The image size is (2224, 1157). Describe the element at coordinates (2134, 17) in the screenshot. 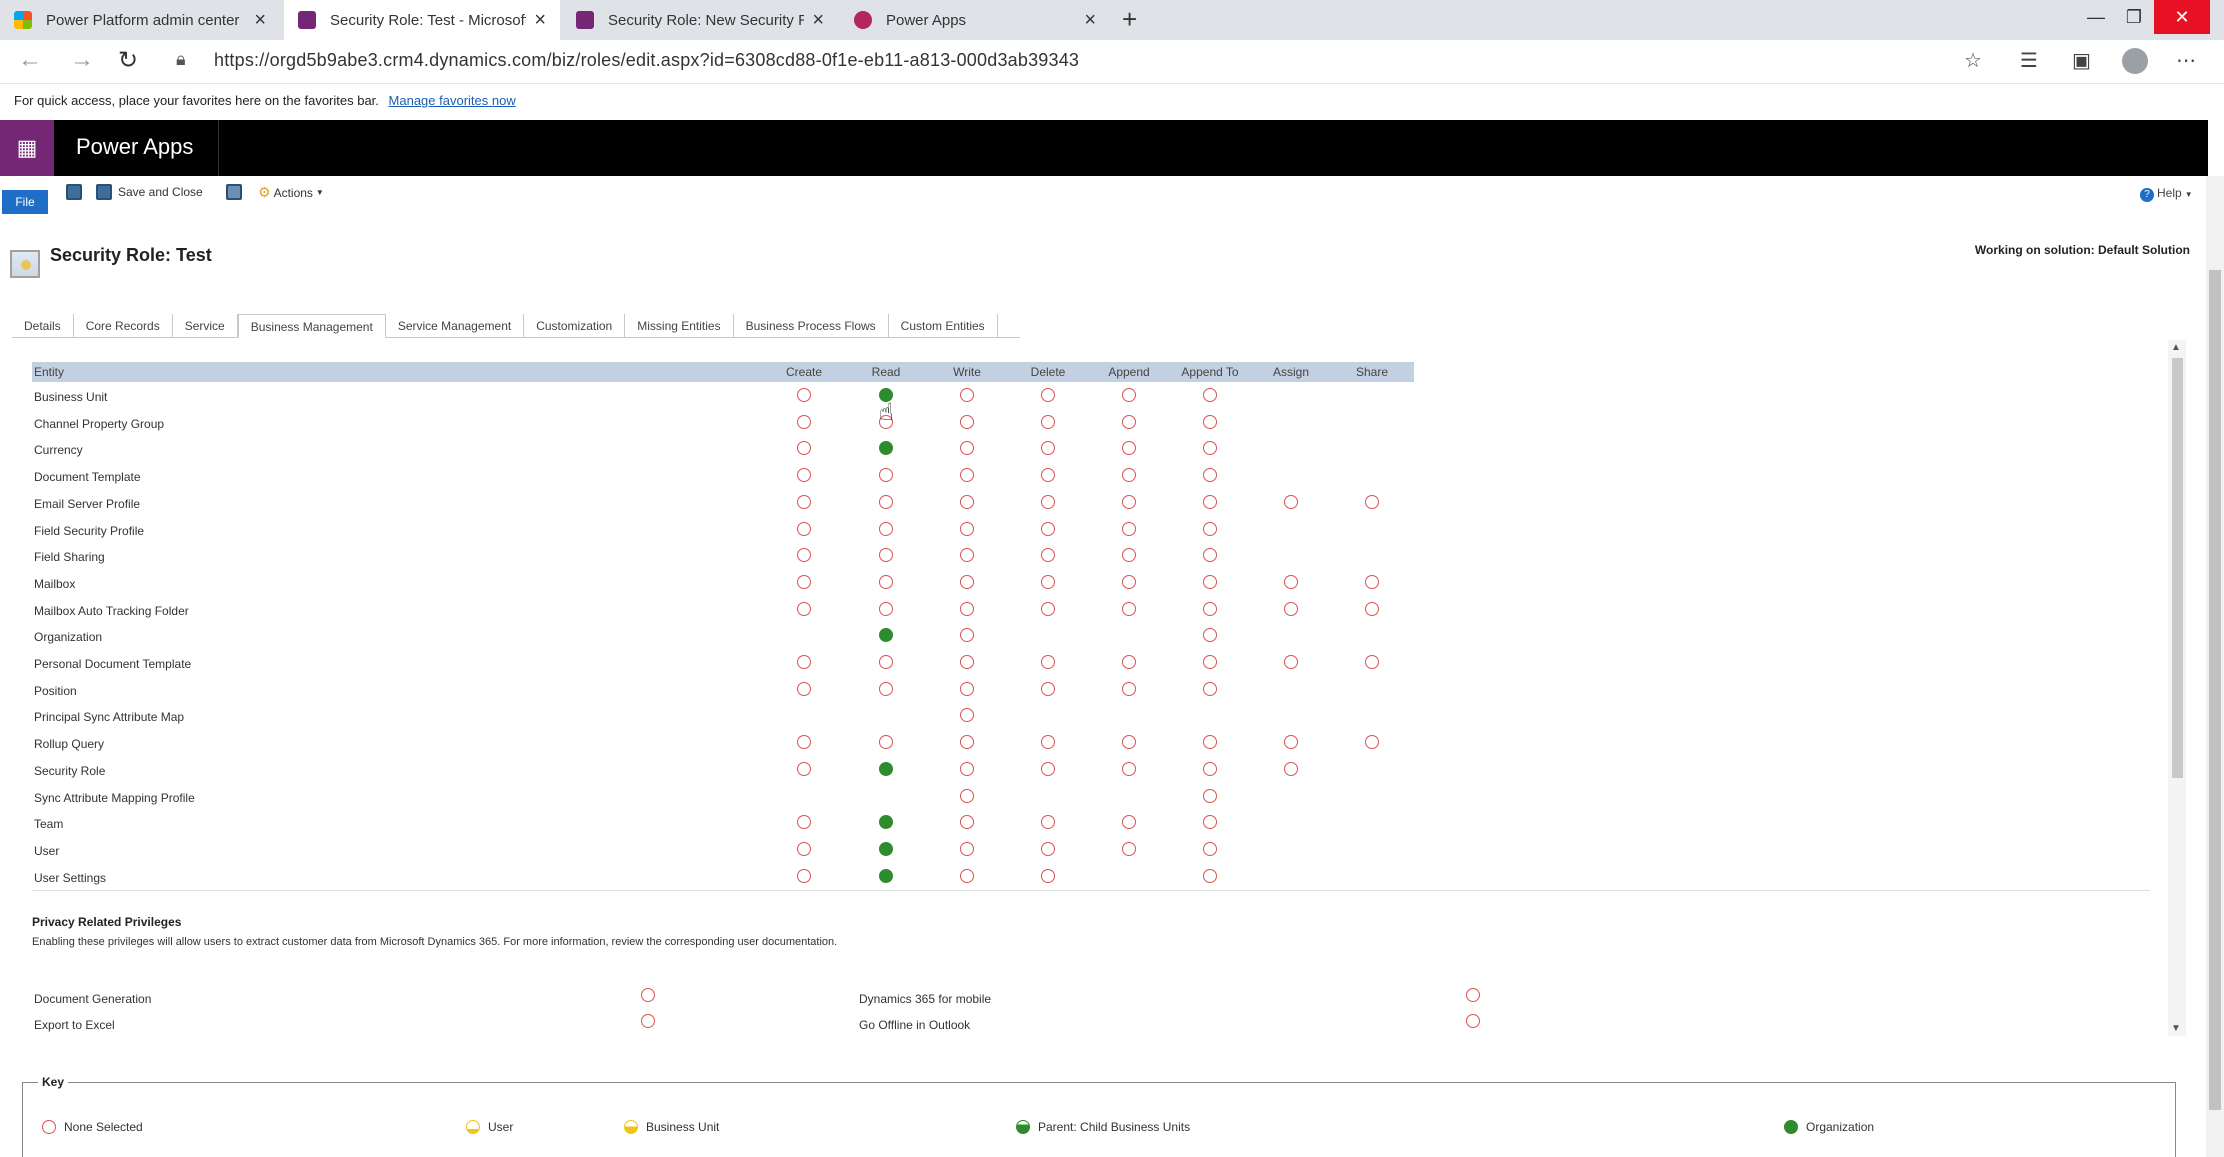

I see `restore-icon: ❐` at that location.